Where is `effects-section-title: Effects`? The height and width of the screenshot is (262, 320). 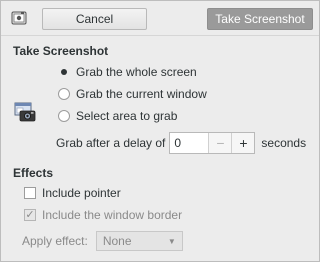 effects-section-title: Effects is located at coordinates (33, 173).